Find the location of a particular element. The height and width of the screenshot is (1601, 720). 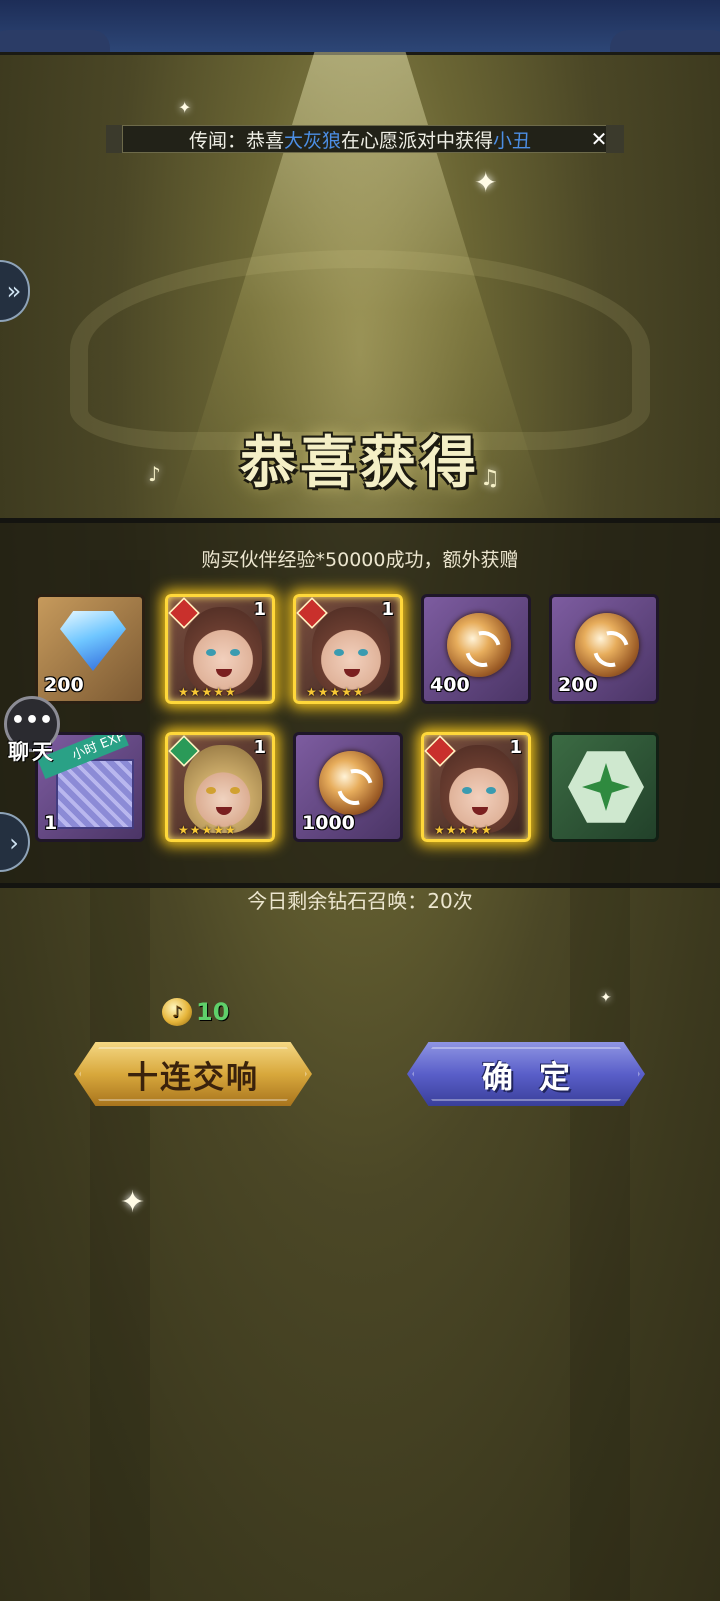

ticker-prefix: 传闻：恭喜 is located at coordinates (237, 140).